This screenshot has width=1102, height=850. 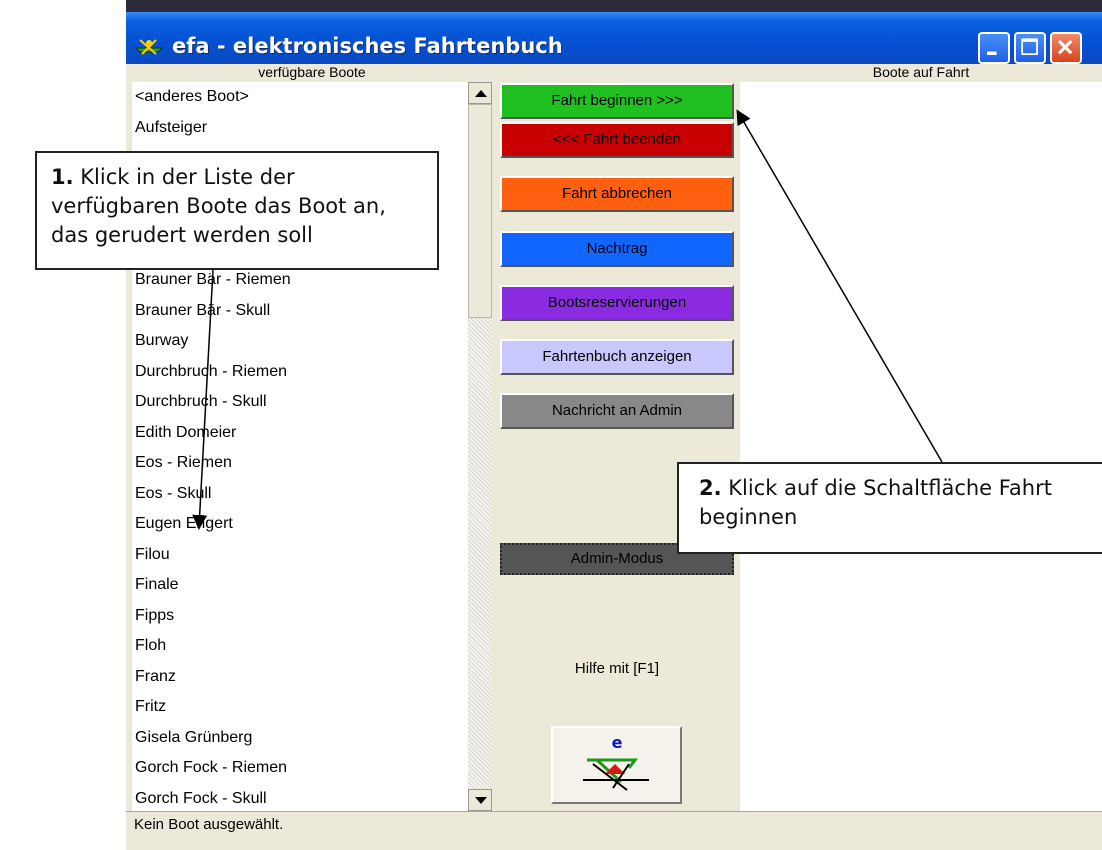 I want to click on rowing-boat-icon, so click(x=149, y=47).